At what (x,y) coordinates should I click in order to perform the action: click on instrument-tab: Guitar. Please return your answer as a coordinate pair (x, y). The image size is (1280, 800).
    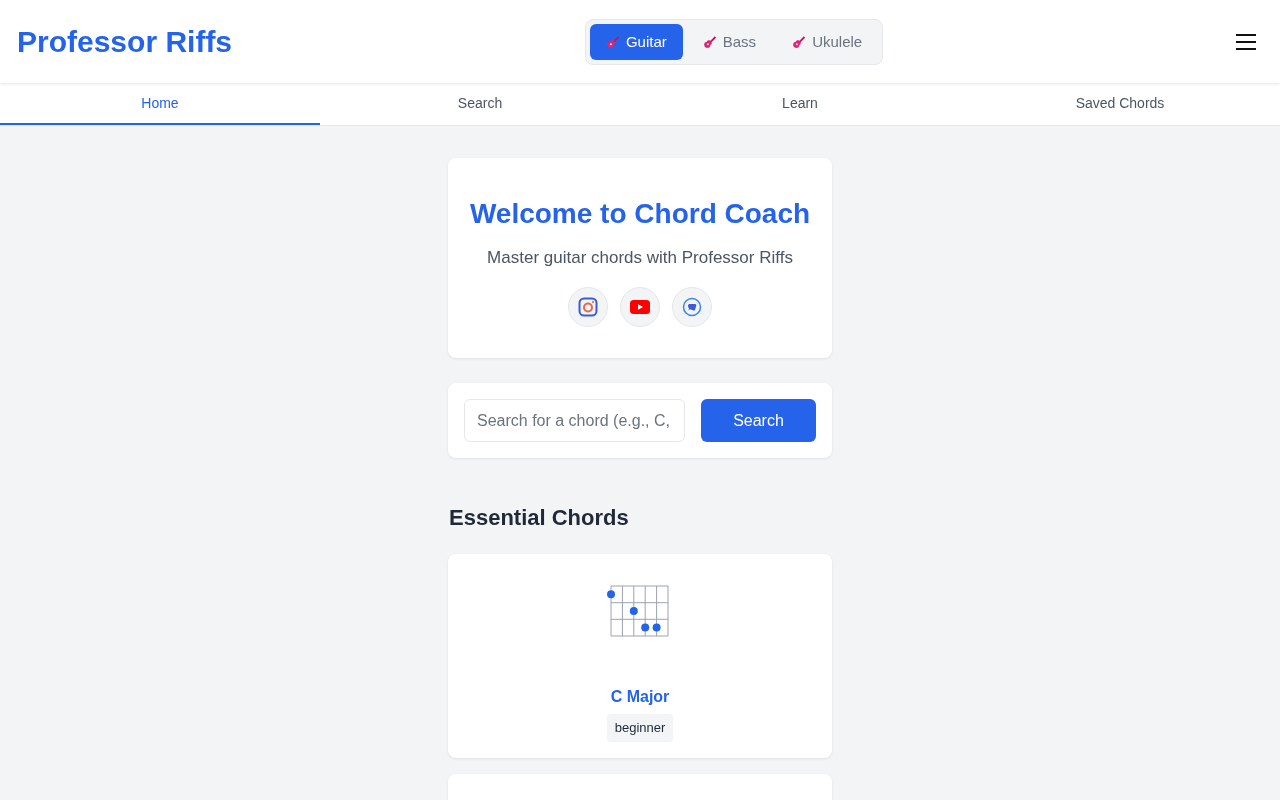
    Looking at the image, I should click on (636, 41).